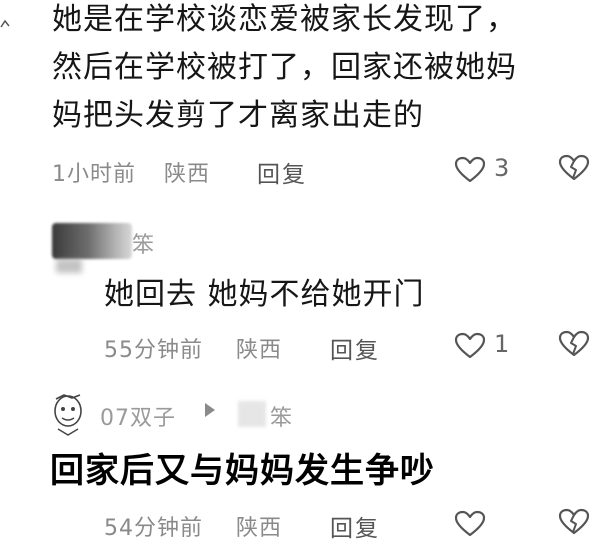  What do you see at coordinates (489, 345) in the screenshot?
I see `like-button: 1` at bounding box center [489, 345].